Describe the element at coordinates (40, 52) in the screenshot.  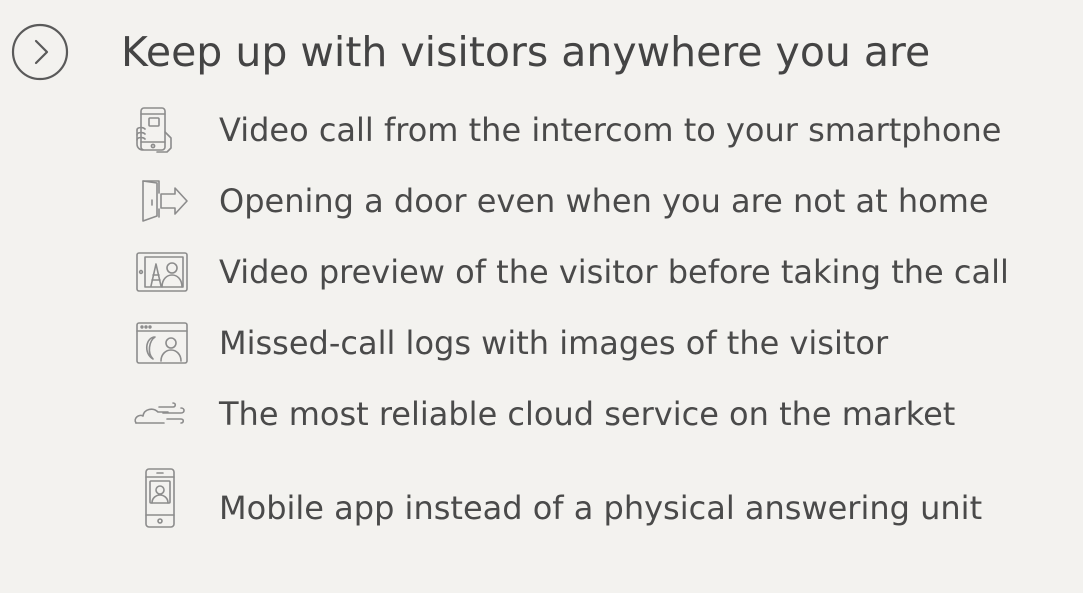
I see `chevron-right-circle-icon` at that location.